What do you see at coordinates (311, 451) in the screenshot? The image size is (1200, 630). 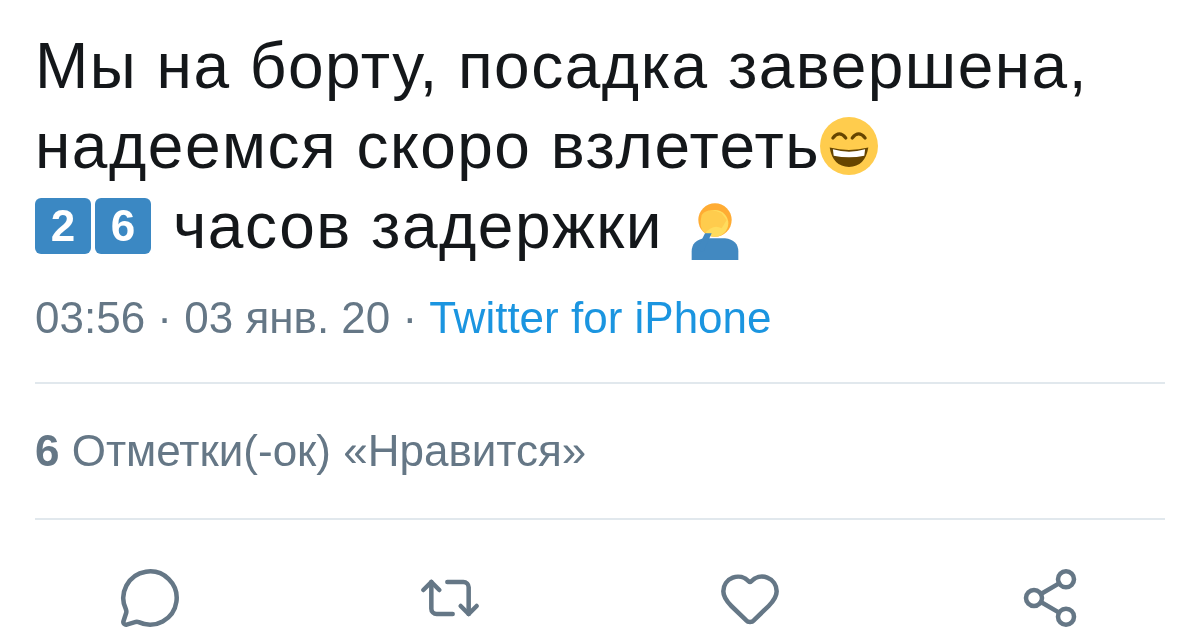 I see `likes-count: 6 Отметки(-ок) «Нравится»` at bounding box center [311, 451].